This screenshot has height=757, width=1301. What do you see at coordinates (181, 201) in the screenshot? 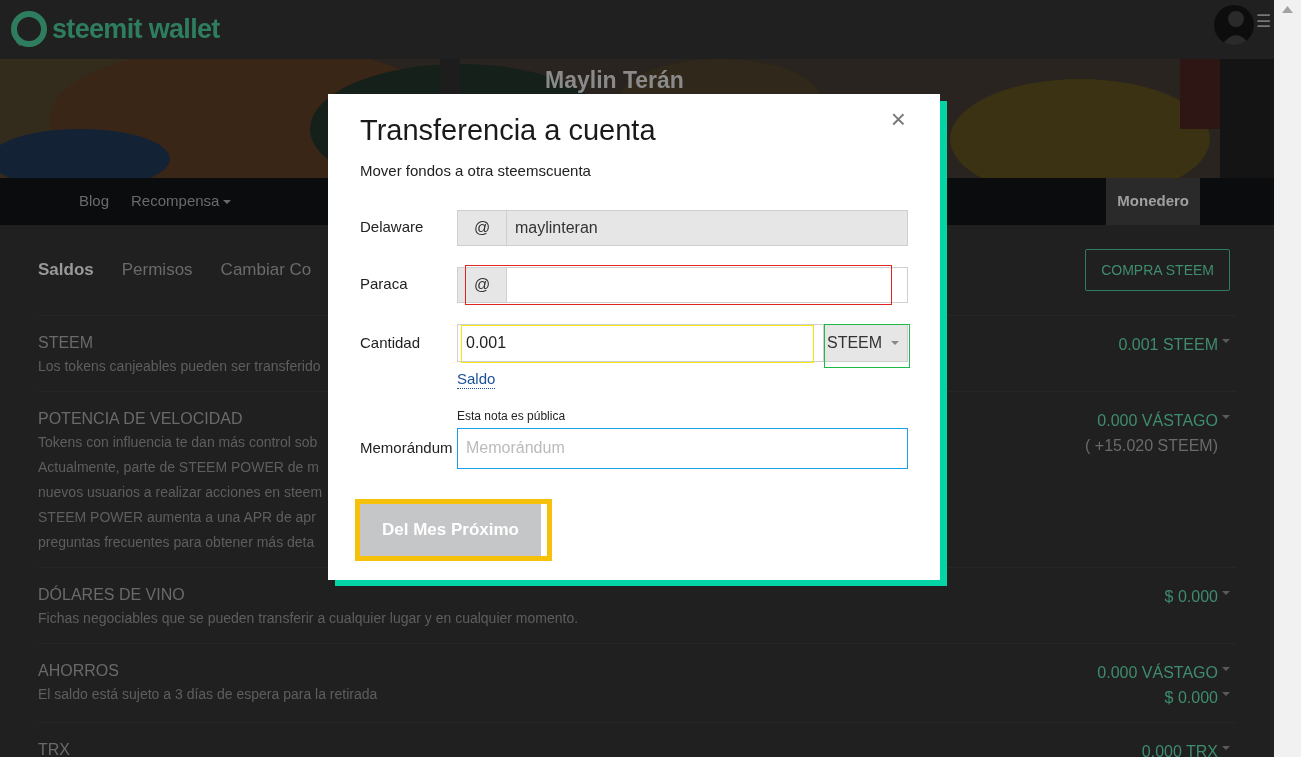
I see `nav-tab: Recompensa` at bounding box center [181, 201].